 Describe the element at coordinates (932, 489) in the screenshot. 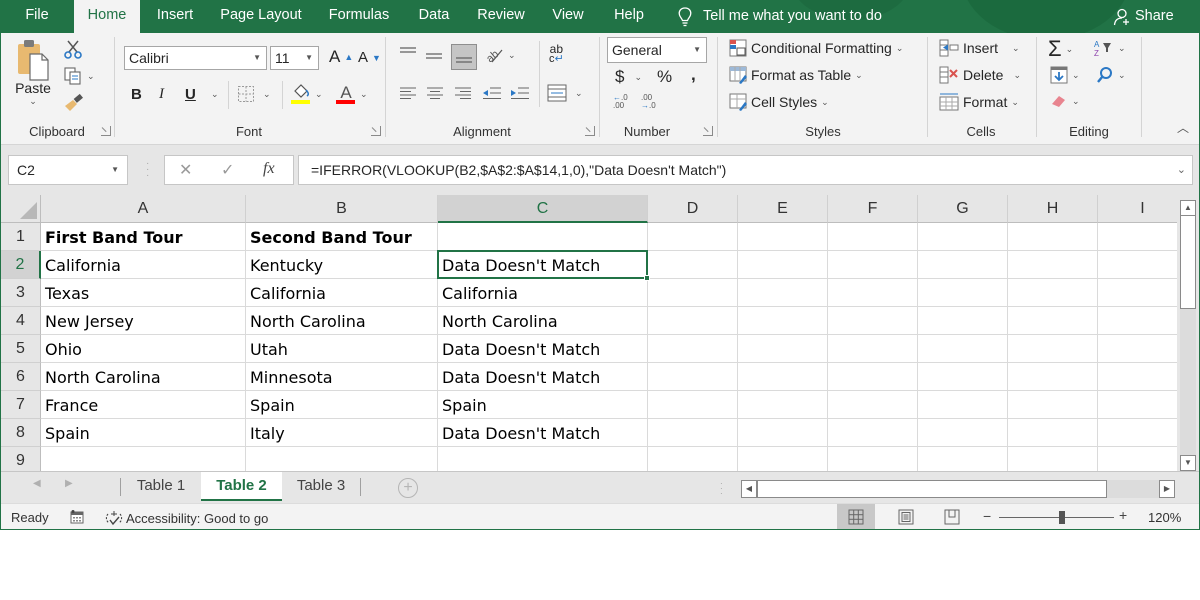

I see `scroll-thumb` at that location.